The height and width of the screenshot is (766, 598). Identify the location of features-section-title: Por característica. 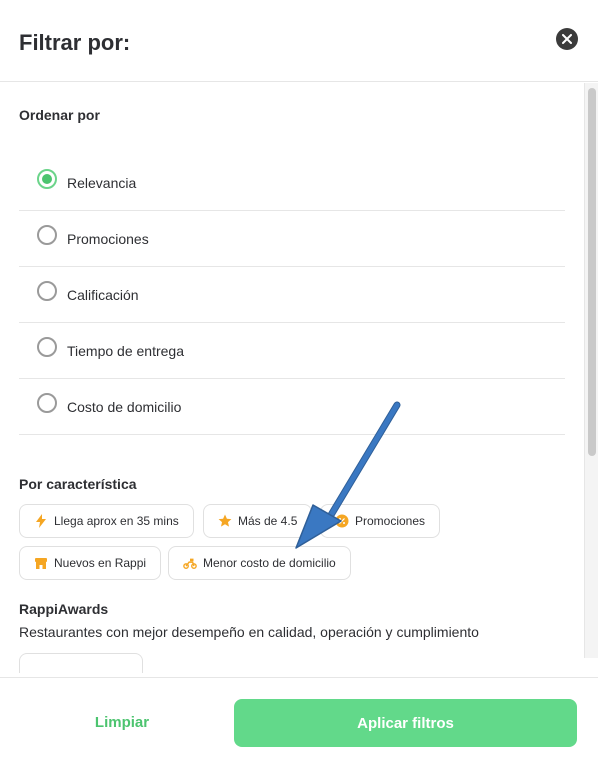
(78, 484).